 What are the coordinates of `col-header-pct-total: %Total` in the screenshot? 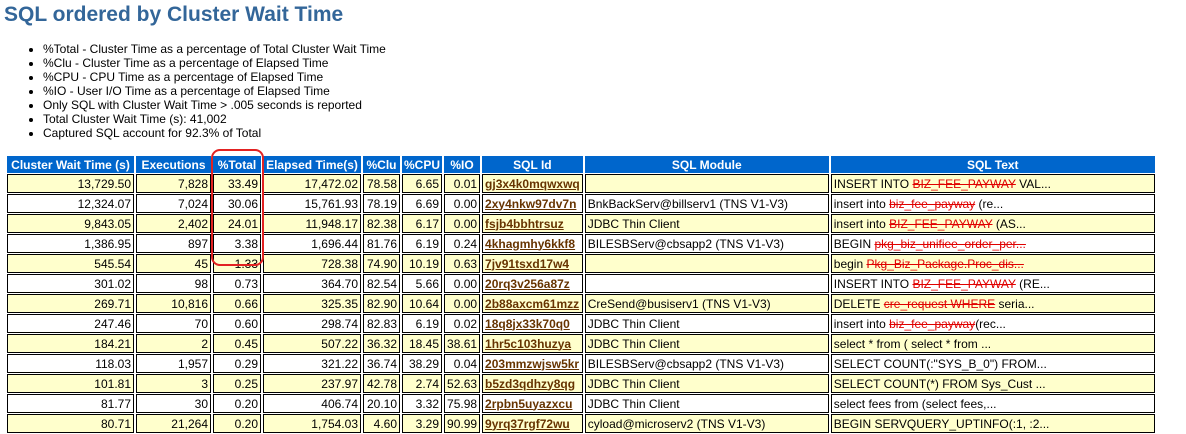 It's located at (237, 164).